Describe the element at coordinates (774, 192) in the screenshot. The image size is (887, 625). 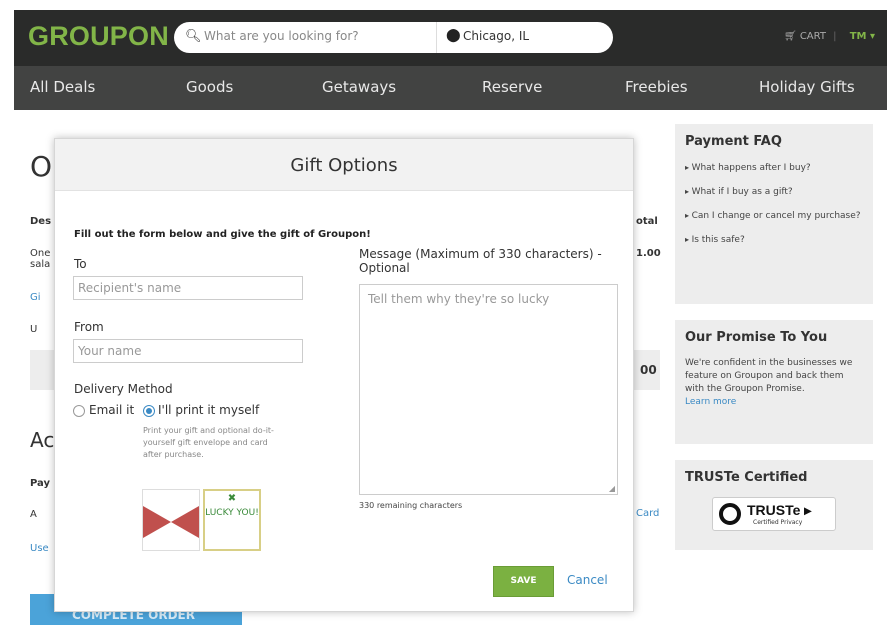
I see `faq-item: What if I buy as a gift?` at that location.